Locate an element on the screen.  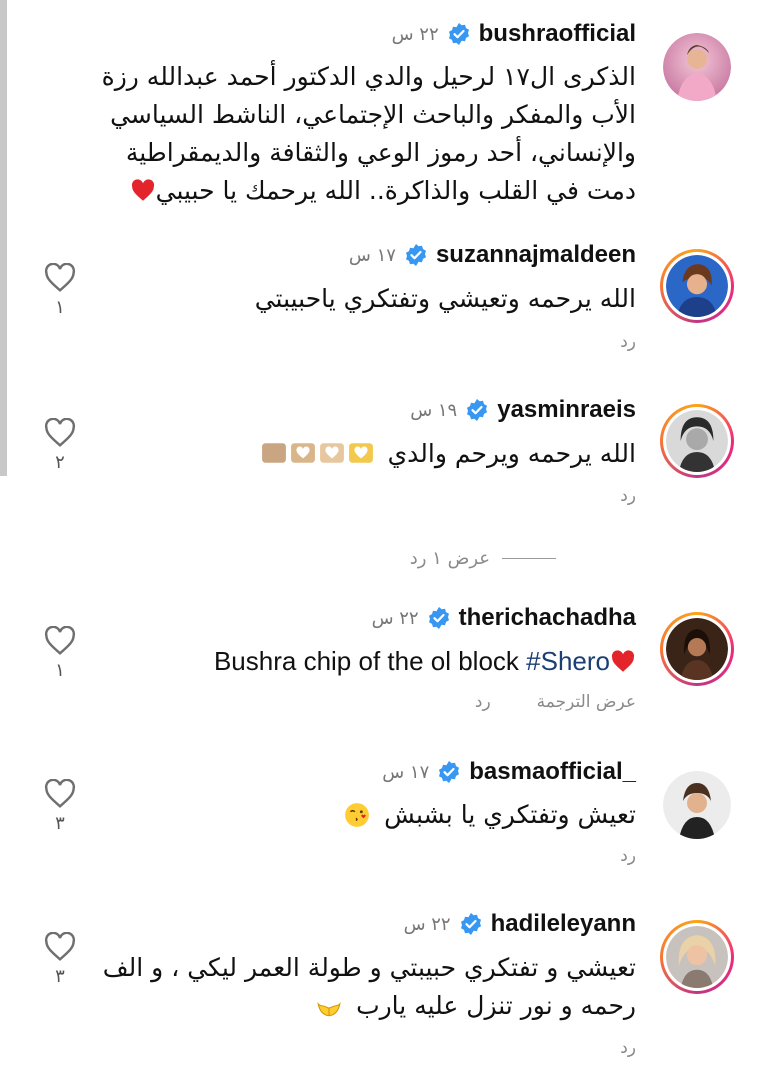
hashtag-link: #Shero is located at coordinates (568, 661).